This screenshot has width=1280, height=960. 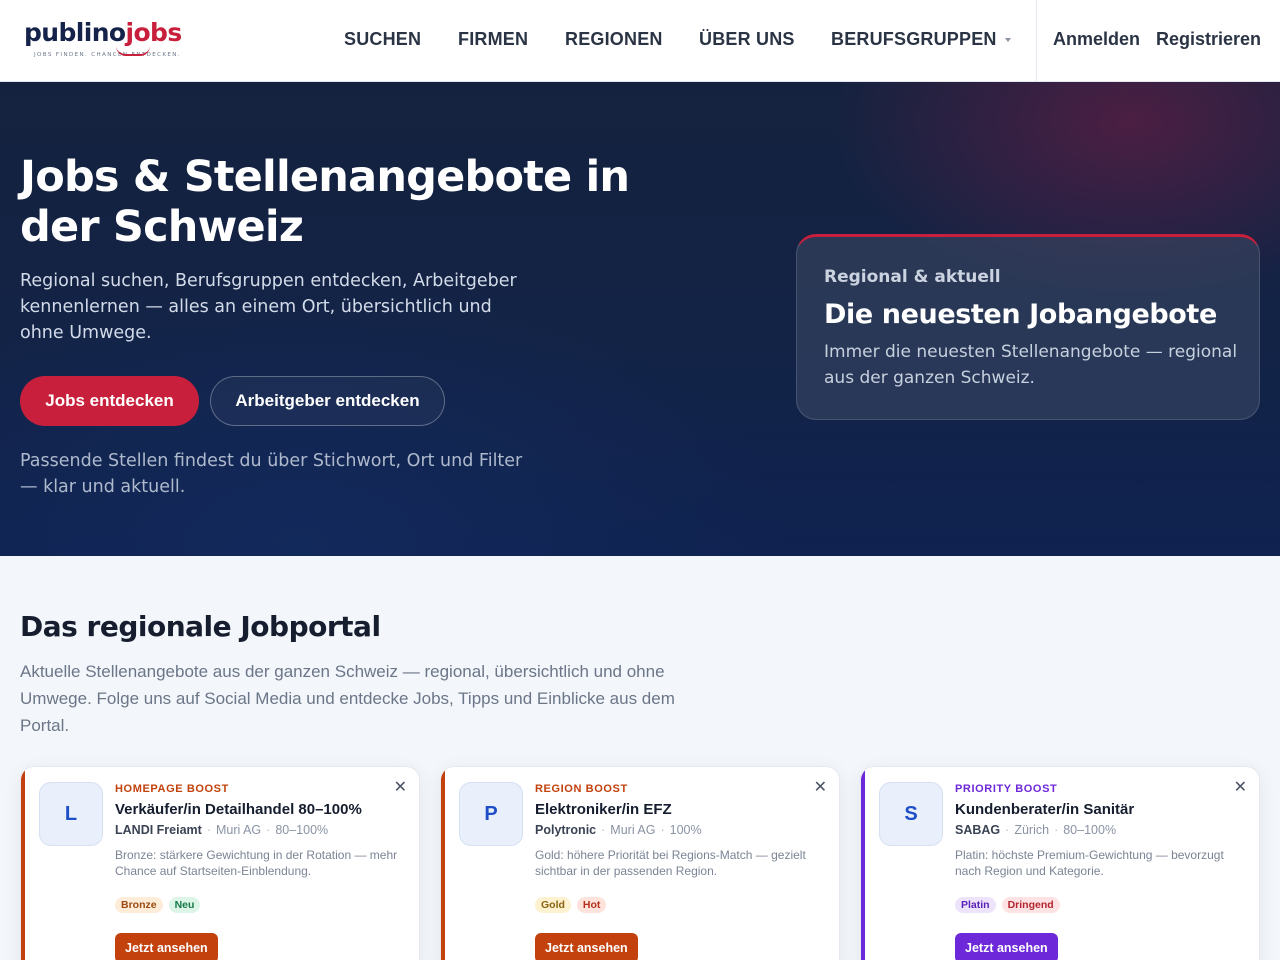 What do you see at coordinates (184, 905) in the screenshot?
I see `tag-neu: Neu` at bounding box center [184, 905].